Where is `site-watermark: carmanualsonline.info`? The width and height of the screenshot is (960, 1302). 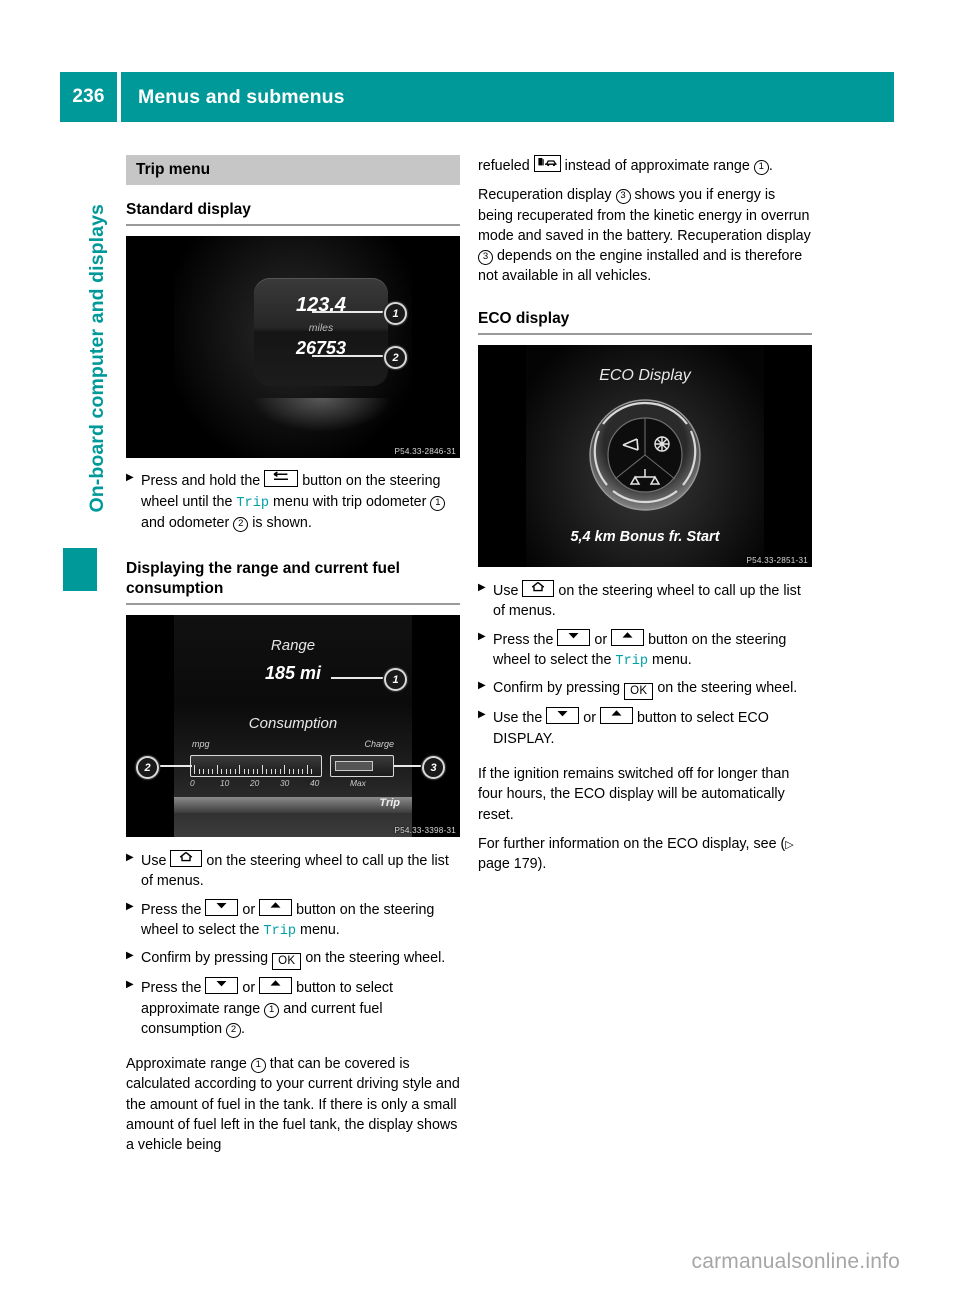
site-watermark: carmanualsonline.info is located at coordinates (795, 1261).